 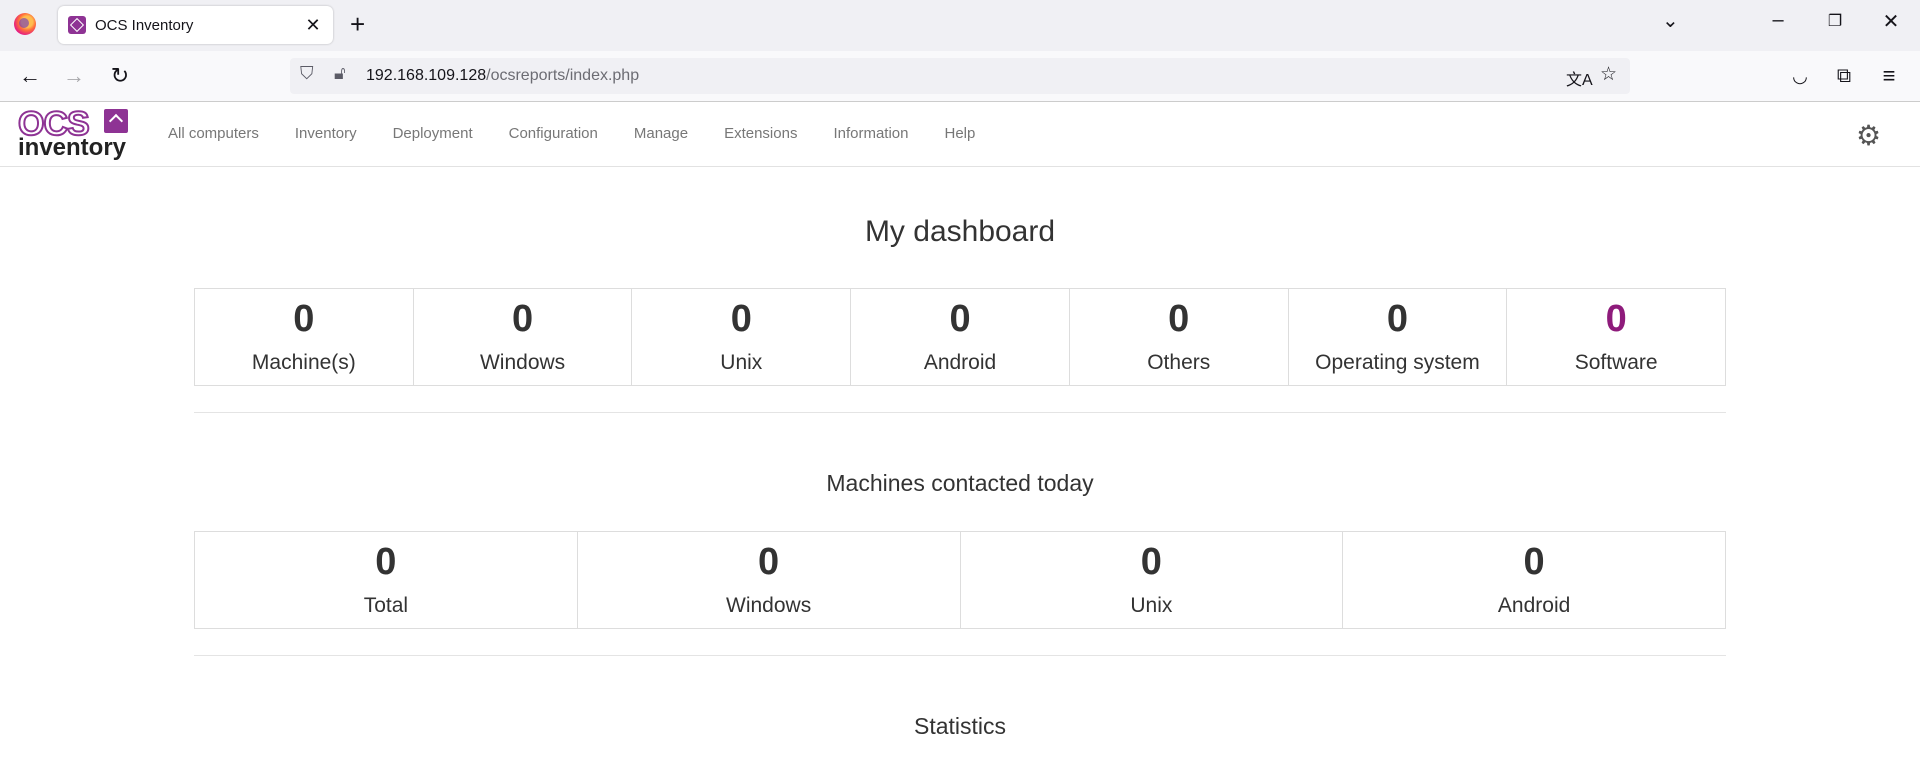 I want to click on ocs-logo: OCS inventory, so click(x=75, y=133).